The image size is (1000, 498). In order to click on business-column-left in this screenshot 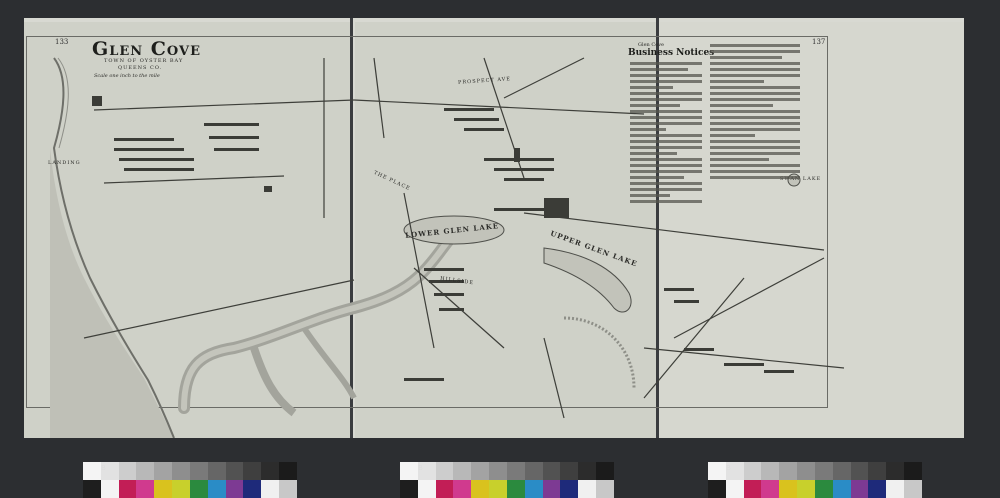, I will do `click(666, 134)`.